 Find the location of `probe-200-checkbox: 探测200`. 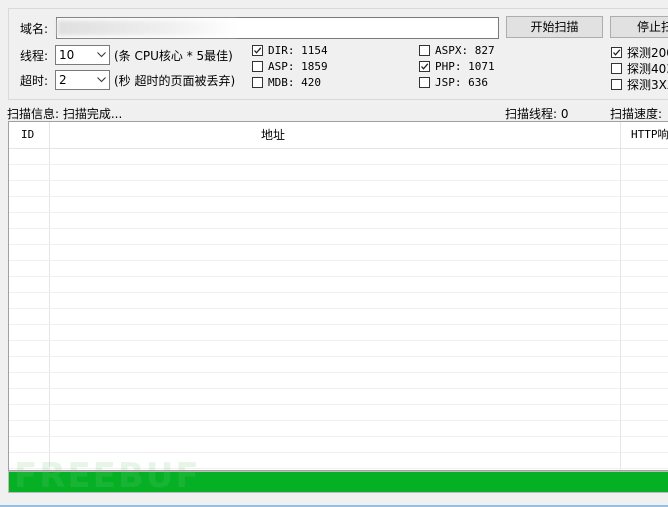

probe-200-checkbox: 探测200 is located at coordinates (639, 52).